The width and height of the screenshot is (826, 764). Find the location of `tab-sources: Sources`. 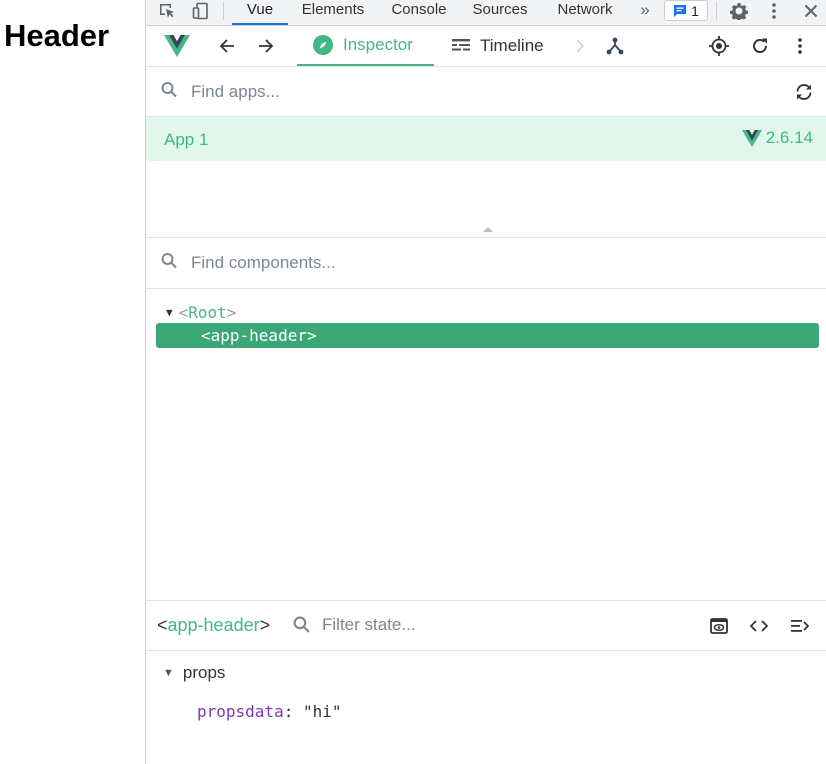

tab-sources: Sources is located at coordinates (500, 12).